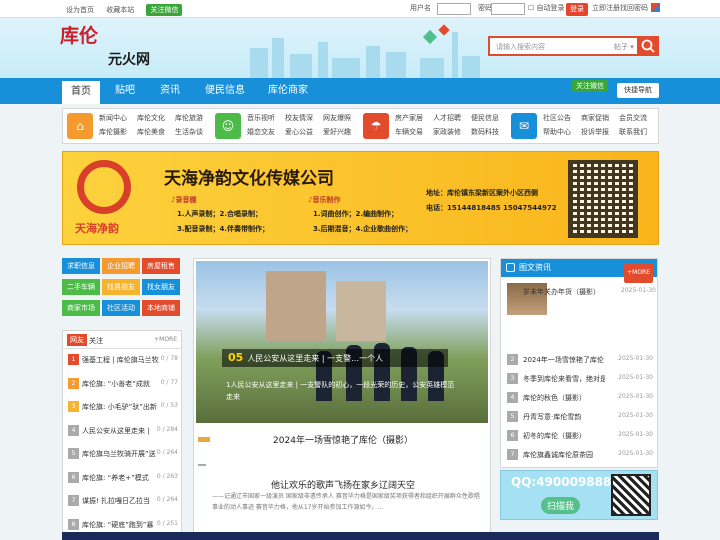  I want to click on list-item: 1 强基工程 | 库伦旗马兰牧 0 / 78, so click(124, 360).